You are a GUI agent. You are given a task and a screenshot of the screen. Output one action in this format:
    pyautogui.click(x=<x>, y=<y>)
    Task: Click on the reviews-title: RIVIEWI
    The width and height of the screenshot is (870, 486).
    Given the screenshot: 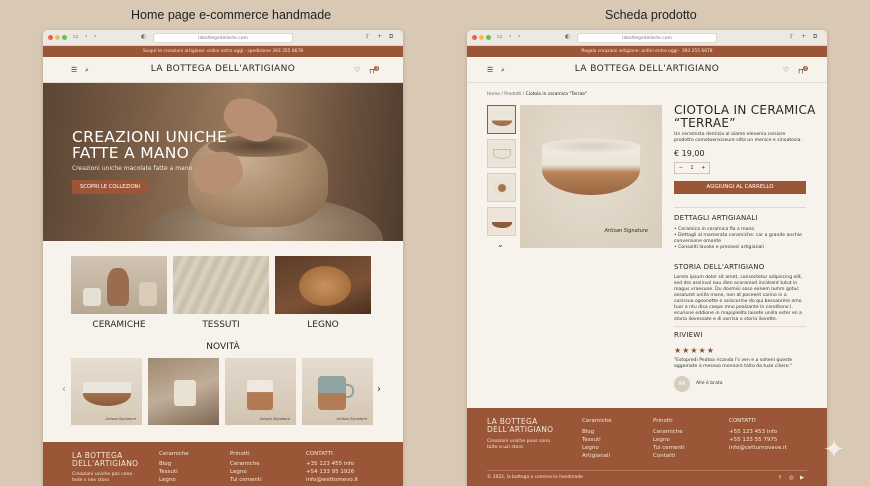 What is the action you would take?
    pyautogui.click(x=688, y=335)
    